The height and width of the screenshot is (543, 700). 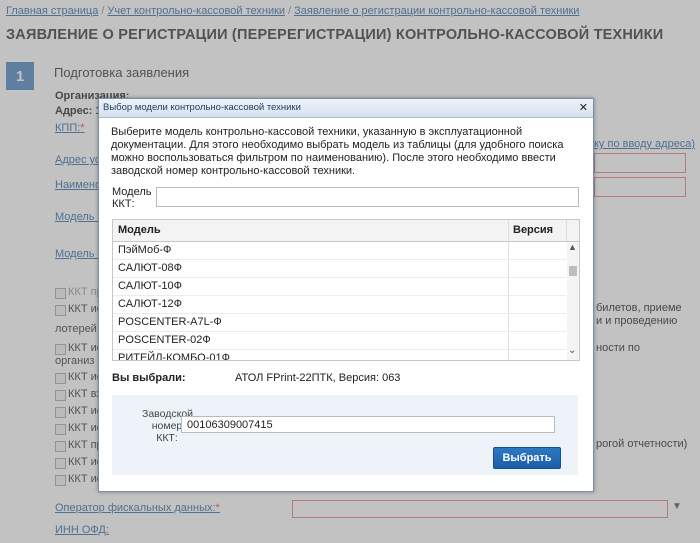 I want to click on select-button: Выбрать, so click(x=527, y=458).